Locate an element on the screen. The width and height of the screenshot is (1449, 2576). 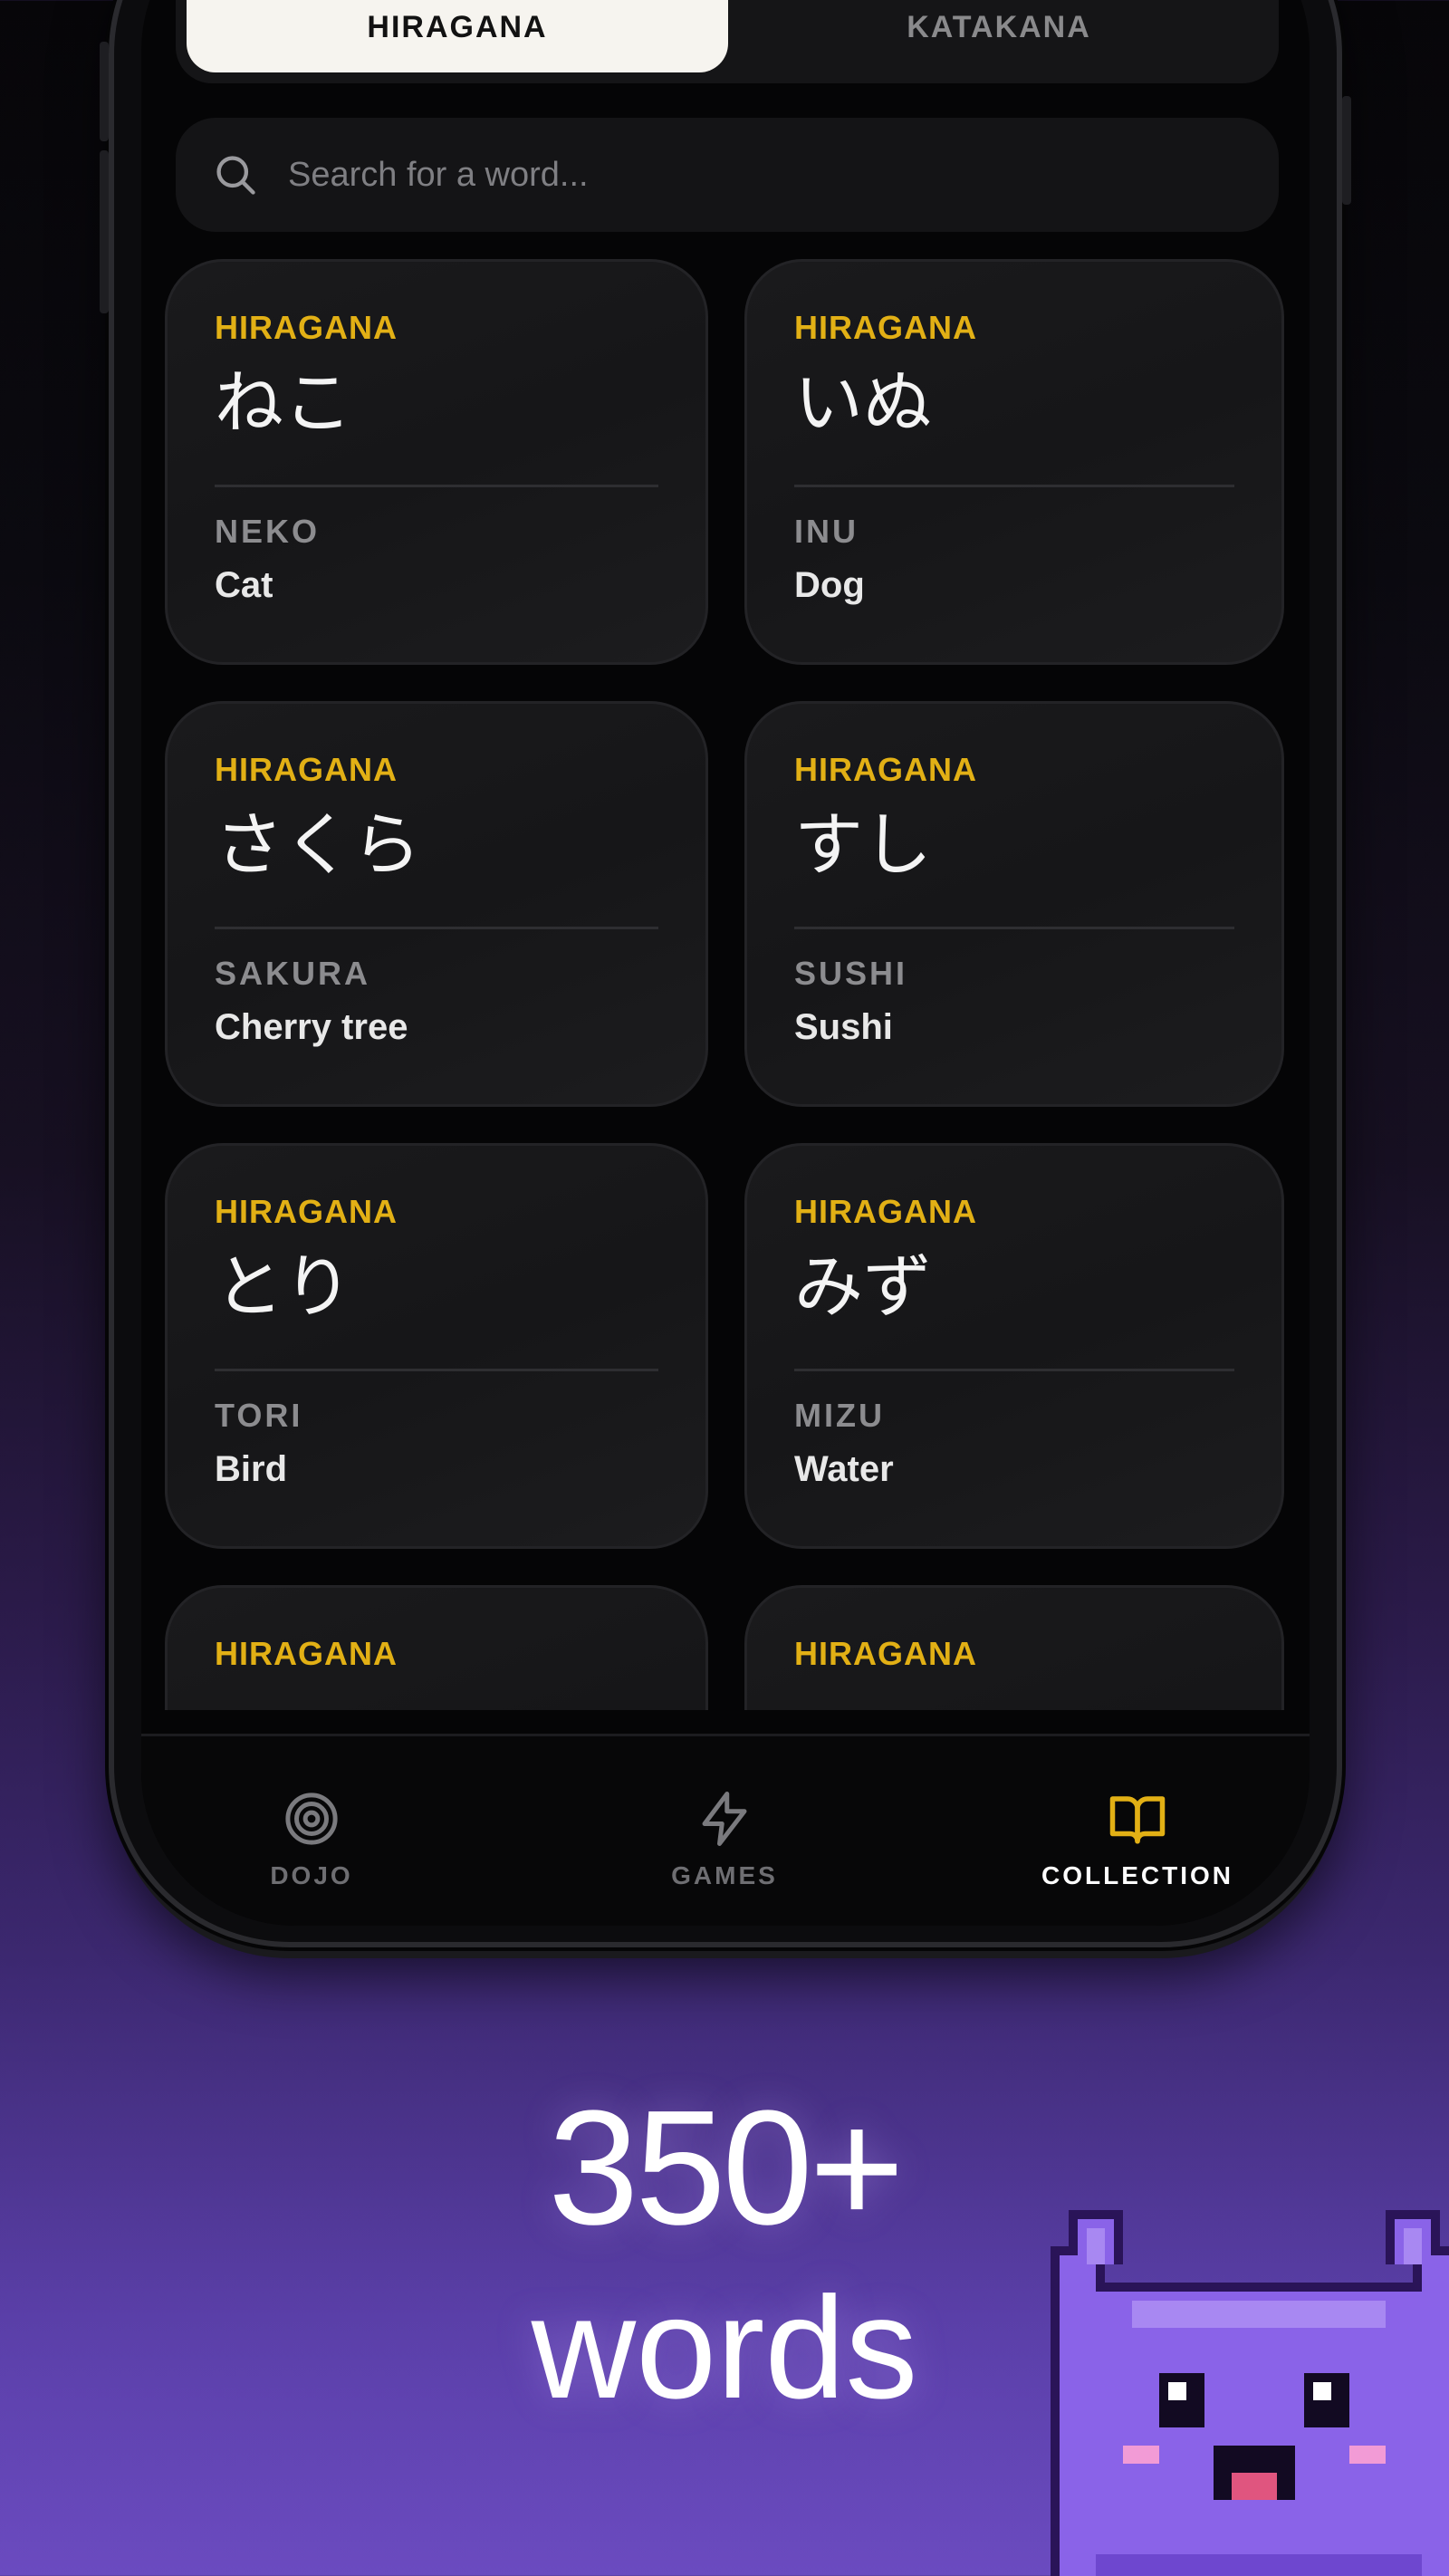
tab-hiragana: HIRAGANA is located at coordinates (457, 36).